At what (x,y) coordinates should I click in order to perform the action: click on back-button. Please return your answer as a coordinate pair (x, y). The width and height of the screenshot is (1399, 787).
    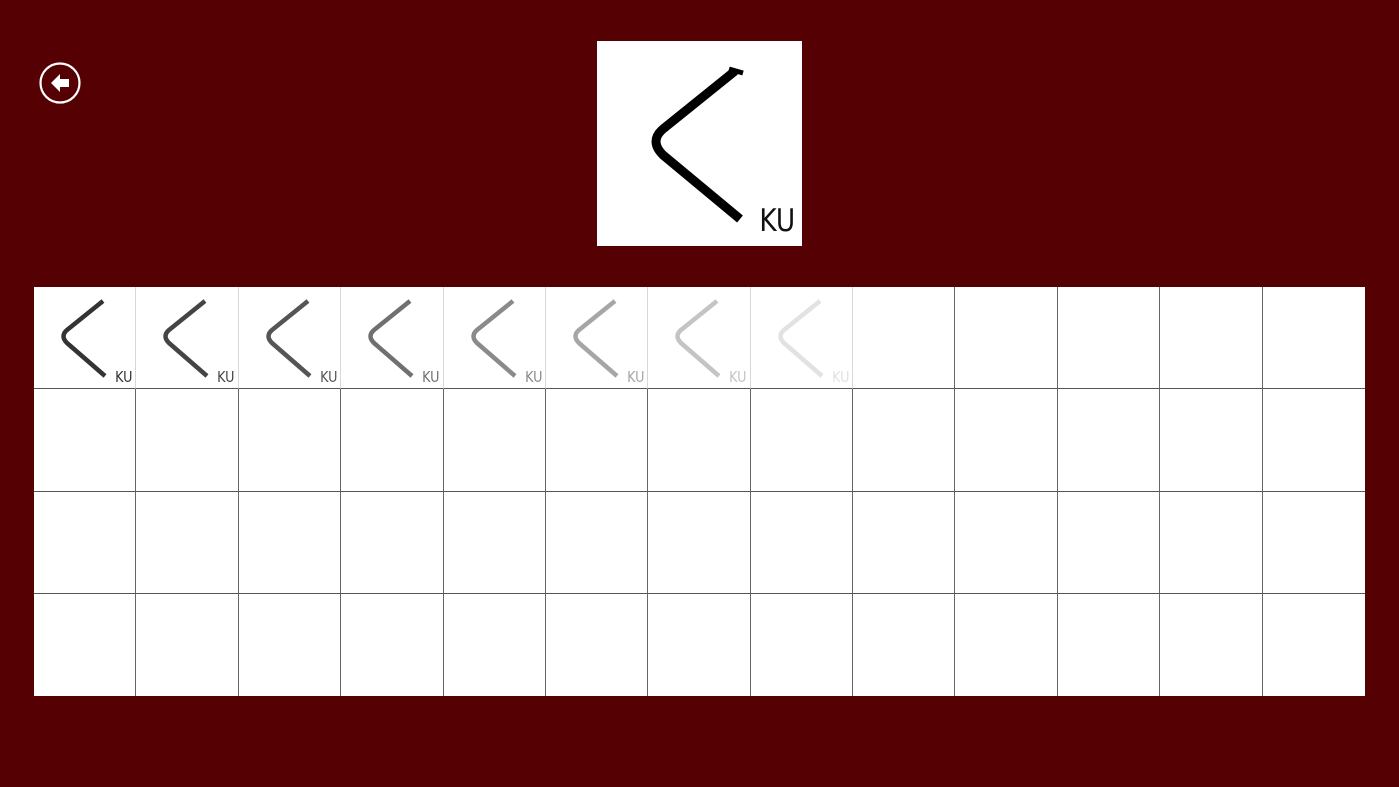
    Looking at the image, I should click on (60, 83).